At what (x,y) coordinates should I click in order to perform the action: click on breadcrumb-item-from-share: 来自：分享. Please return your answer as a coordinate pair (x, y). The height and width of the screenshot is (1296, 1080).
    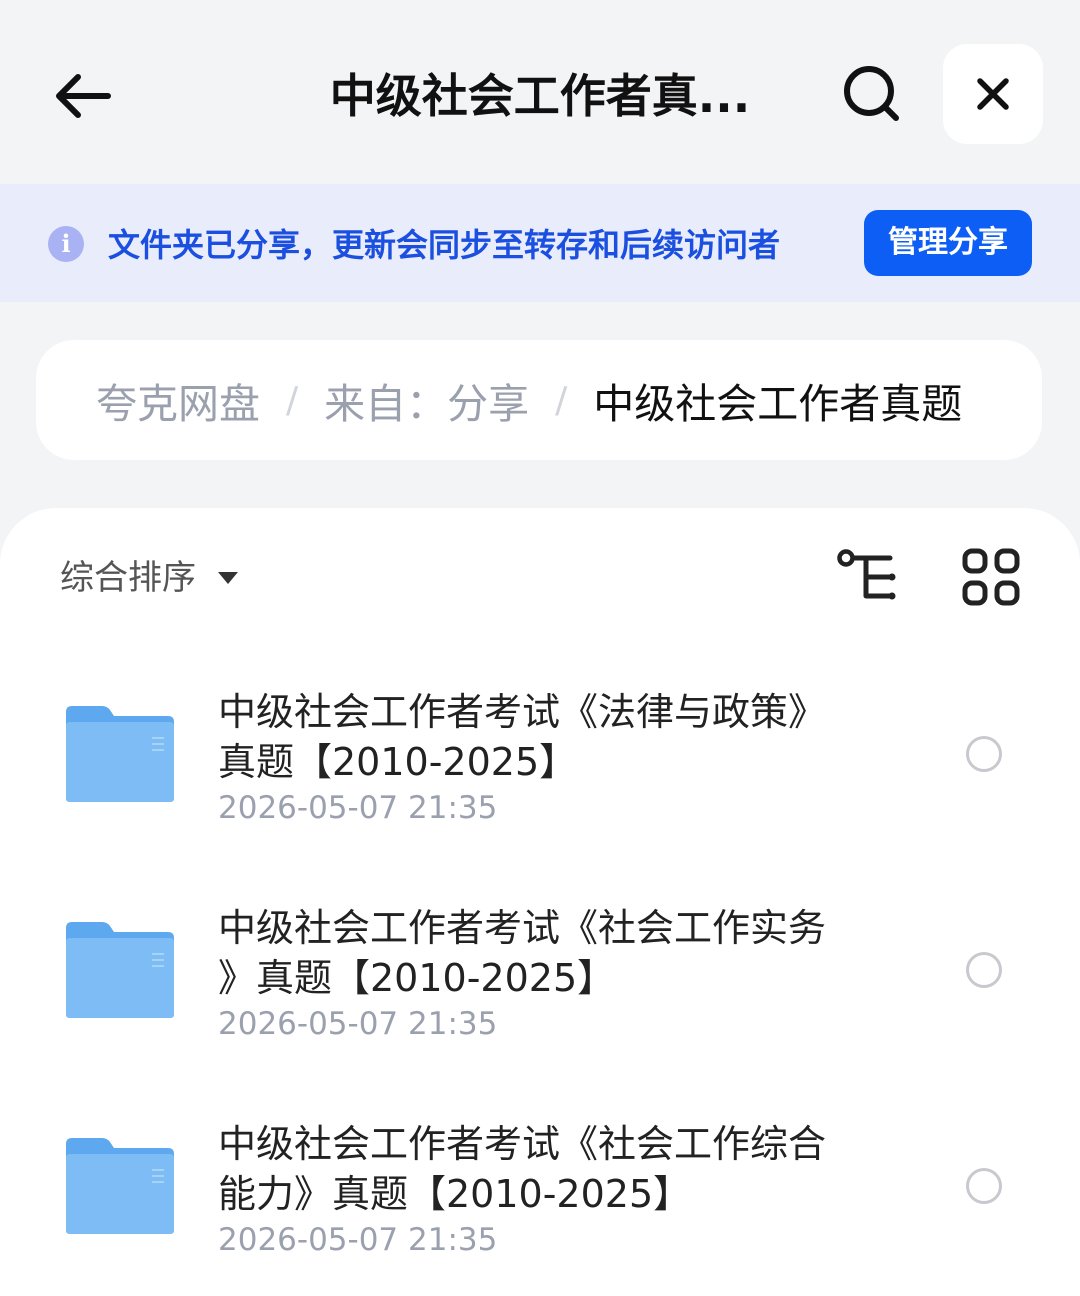
    Looking at the image, I should click on (426, 400).